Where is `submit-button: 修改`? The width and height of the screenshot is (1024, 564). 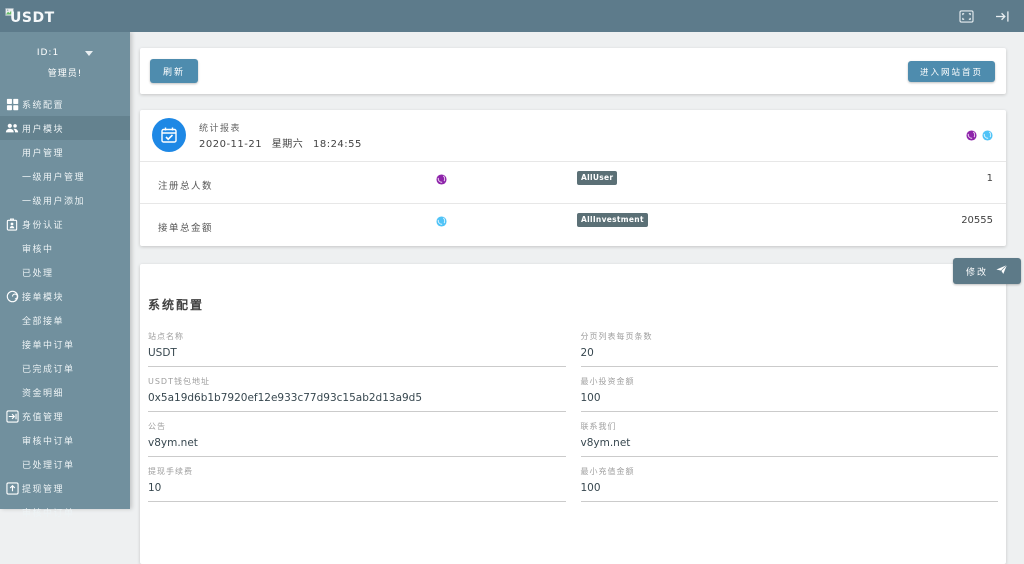
submit-button: 修改 is located at coordinates (987, 271).